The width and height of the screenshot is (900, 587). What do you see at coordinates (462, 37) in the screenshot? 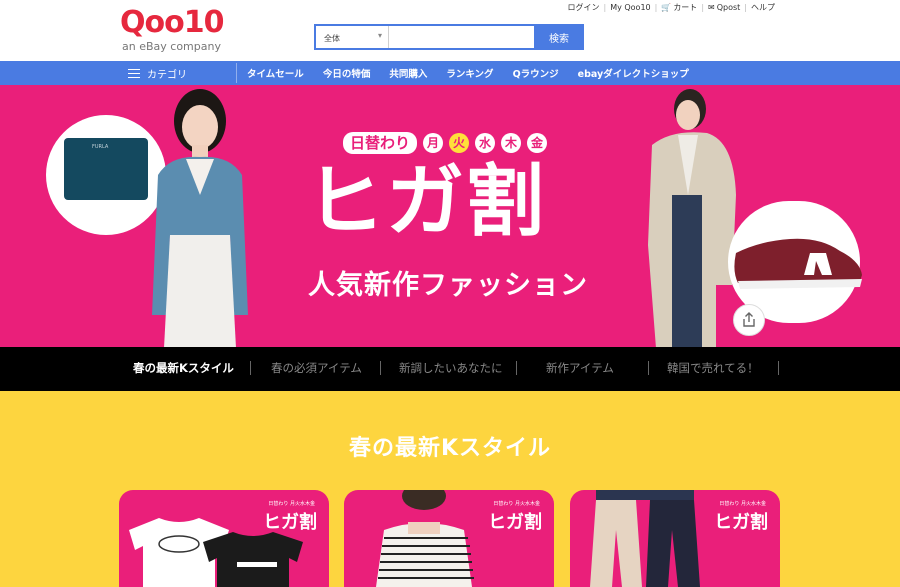
I see `search-input` at bounding box center [462, 37].